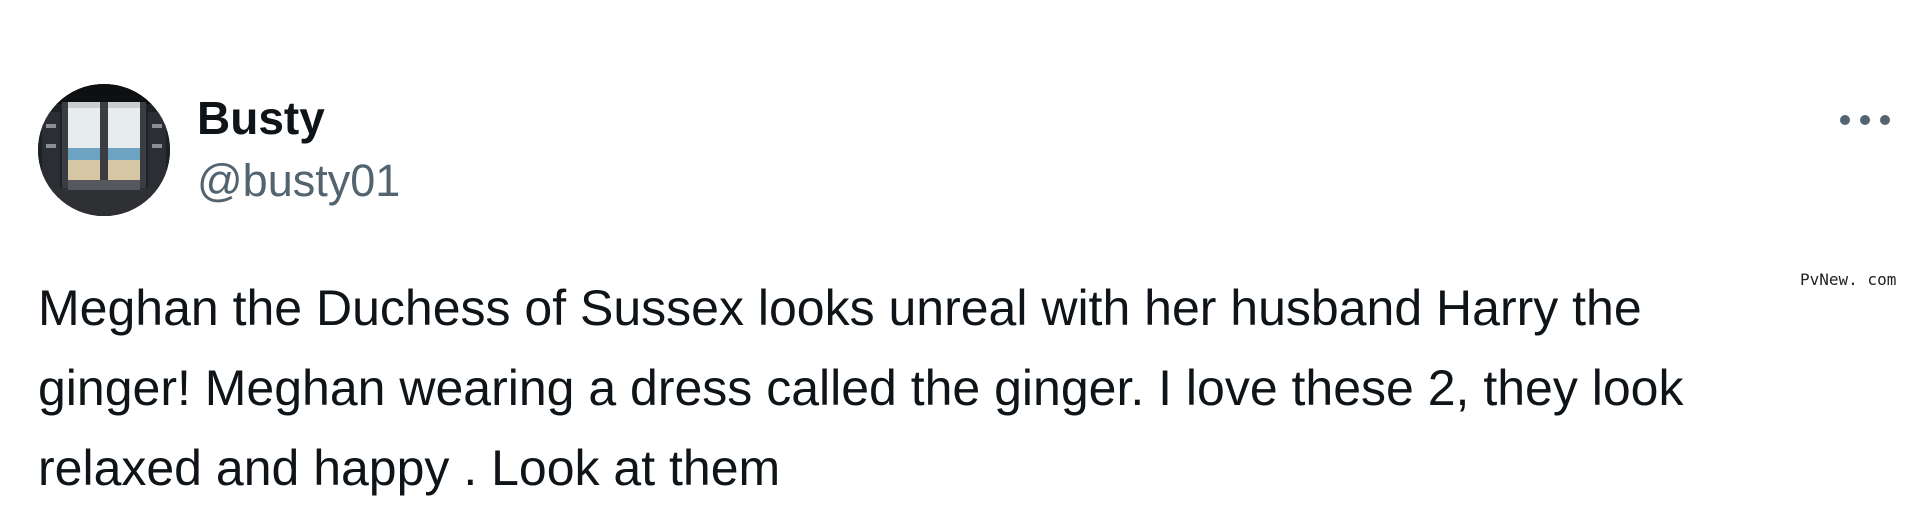  I want to click on avatar-window-view-icon, so click(104, 150).